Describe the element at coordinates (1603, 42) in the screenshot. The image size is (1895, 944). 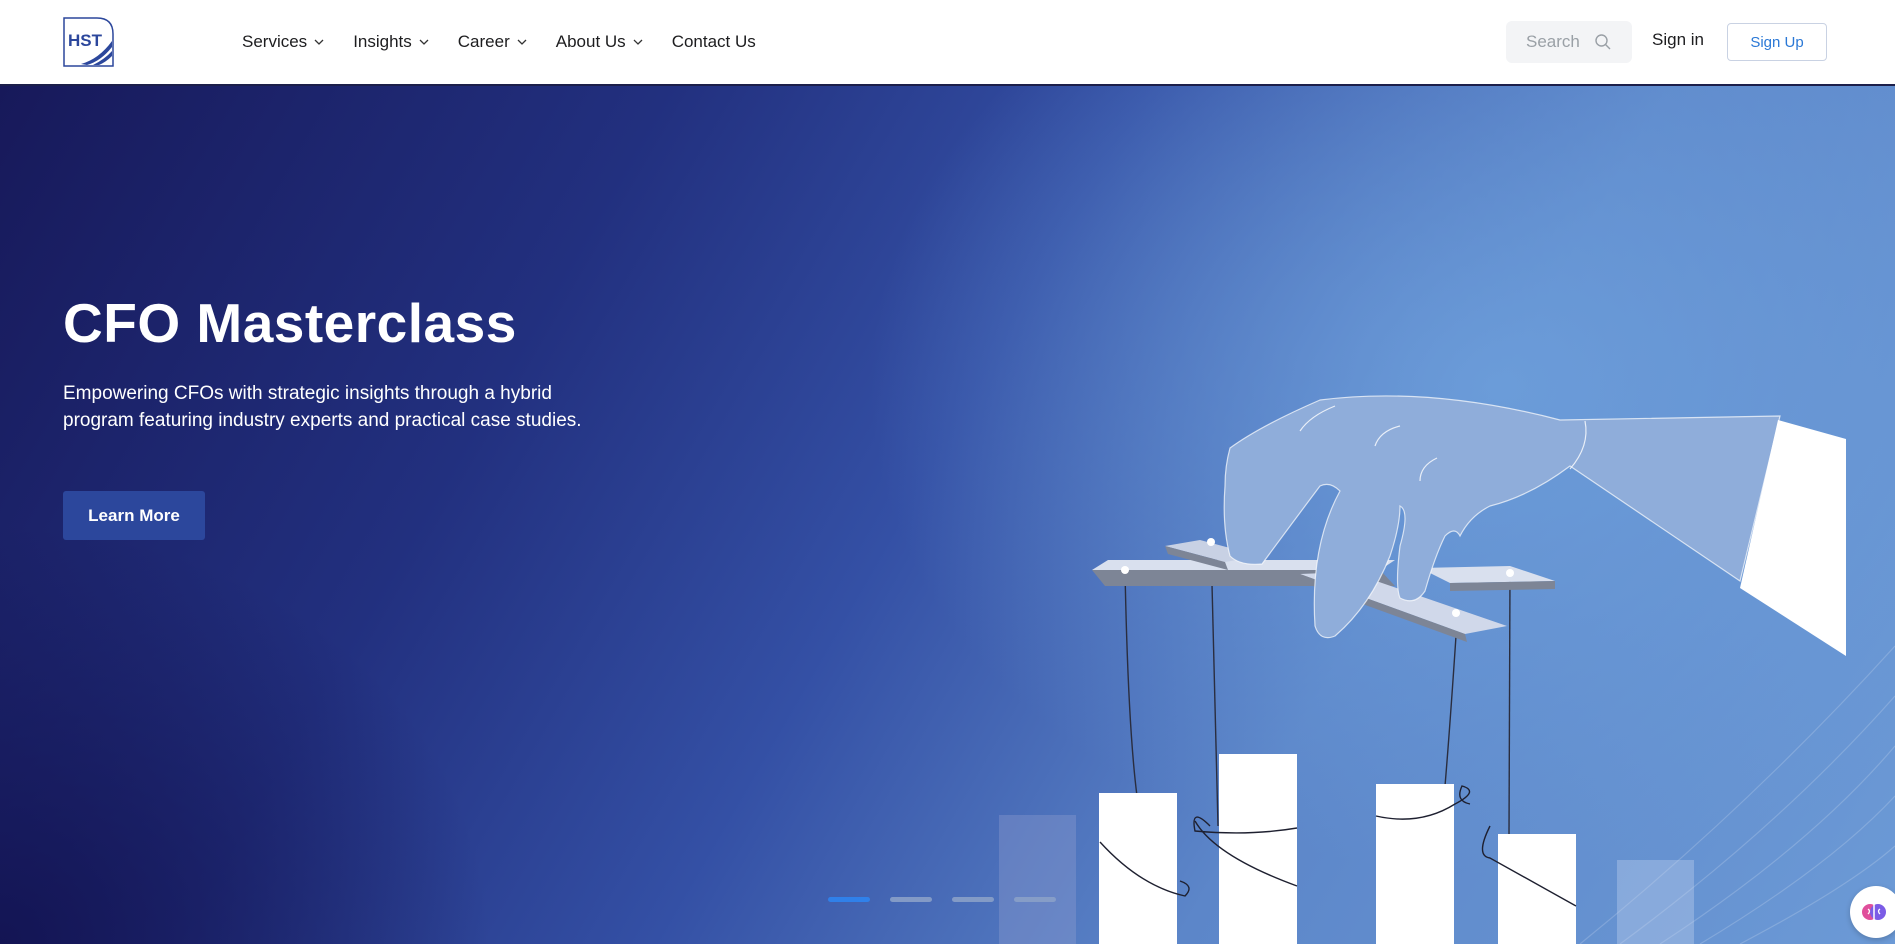
I see `search-icon` at that location.